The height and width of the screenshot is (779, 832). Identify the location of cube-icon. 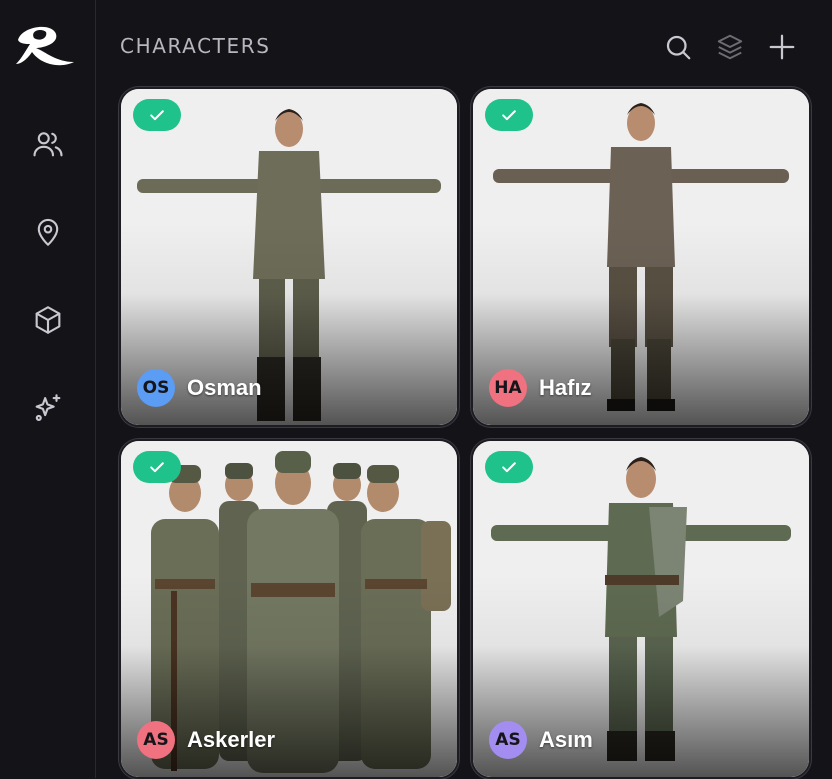
(48, 320).